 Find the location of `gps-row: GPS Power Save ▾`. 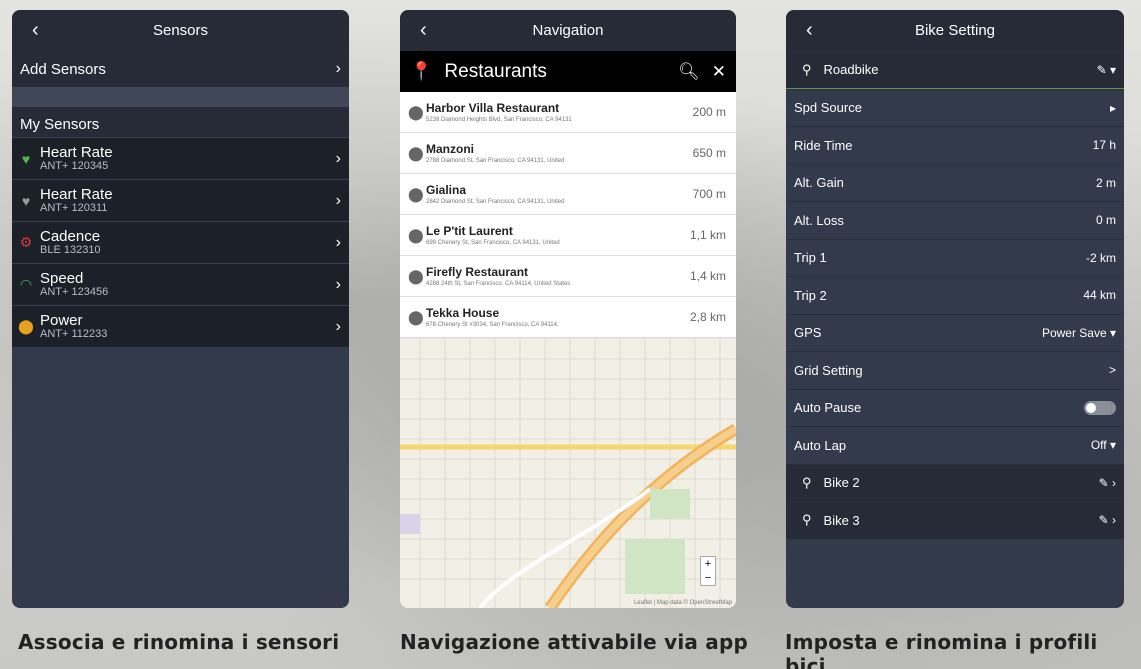

gps-row: GPS Power Save ▾ is located at coordinates (955, 332).